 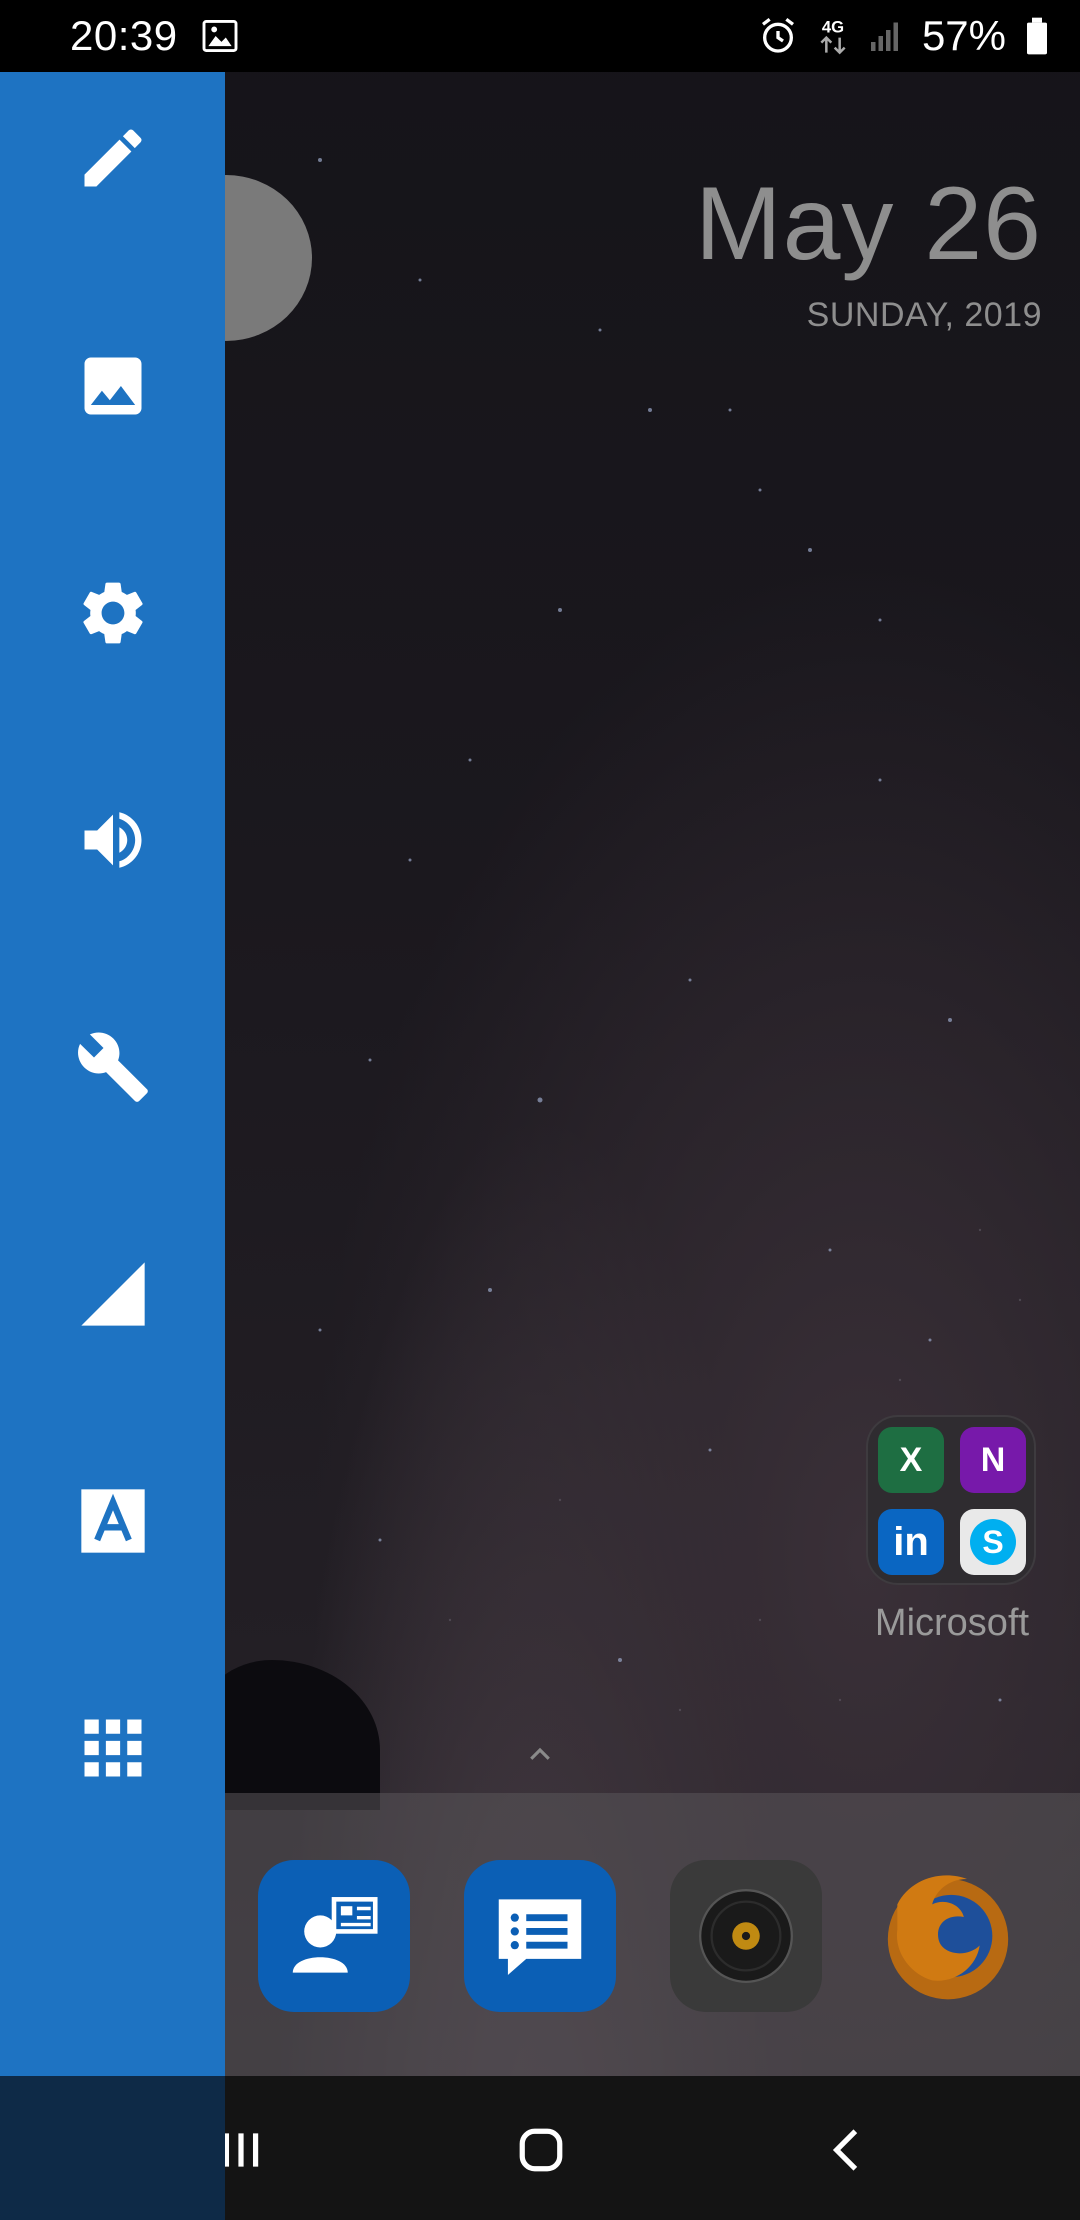 What do you see at coordinates (124, 35) in the screenshot?
I see `status-time: 20:39` at bounding box center [124, 35].